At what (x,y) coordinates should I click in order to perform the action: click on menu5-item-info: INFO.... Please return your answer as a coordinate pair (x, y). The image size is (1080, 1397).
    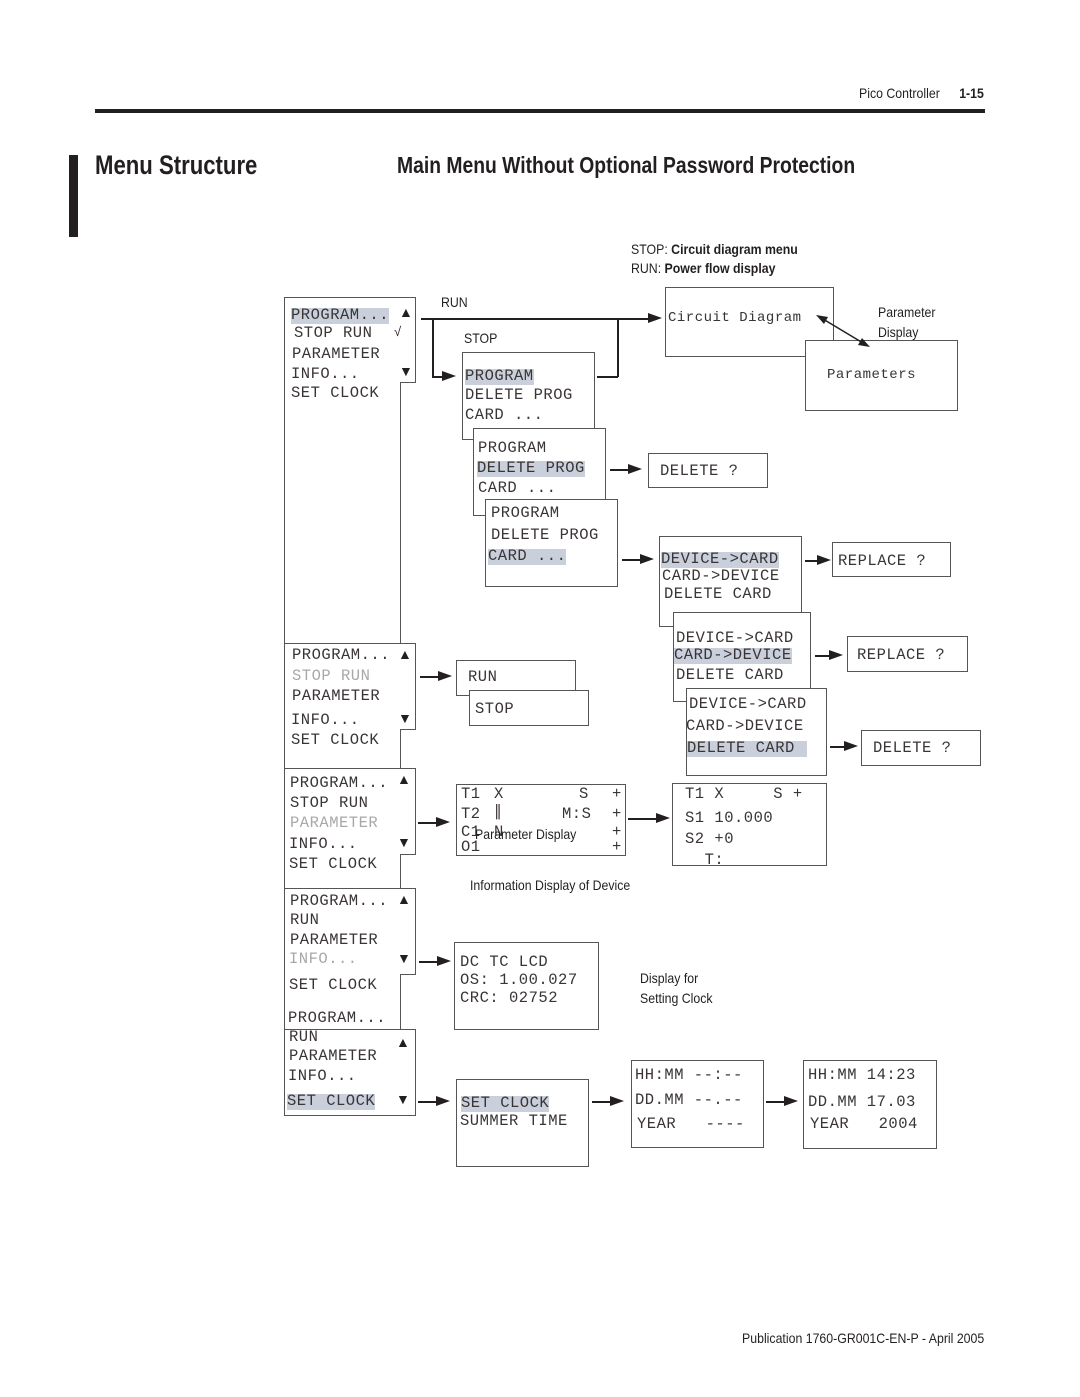
    Looking at the image, I should click on (322, 1076).